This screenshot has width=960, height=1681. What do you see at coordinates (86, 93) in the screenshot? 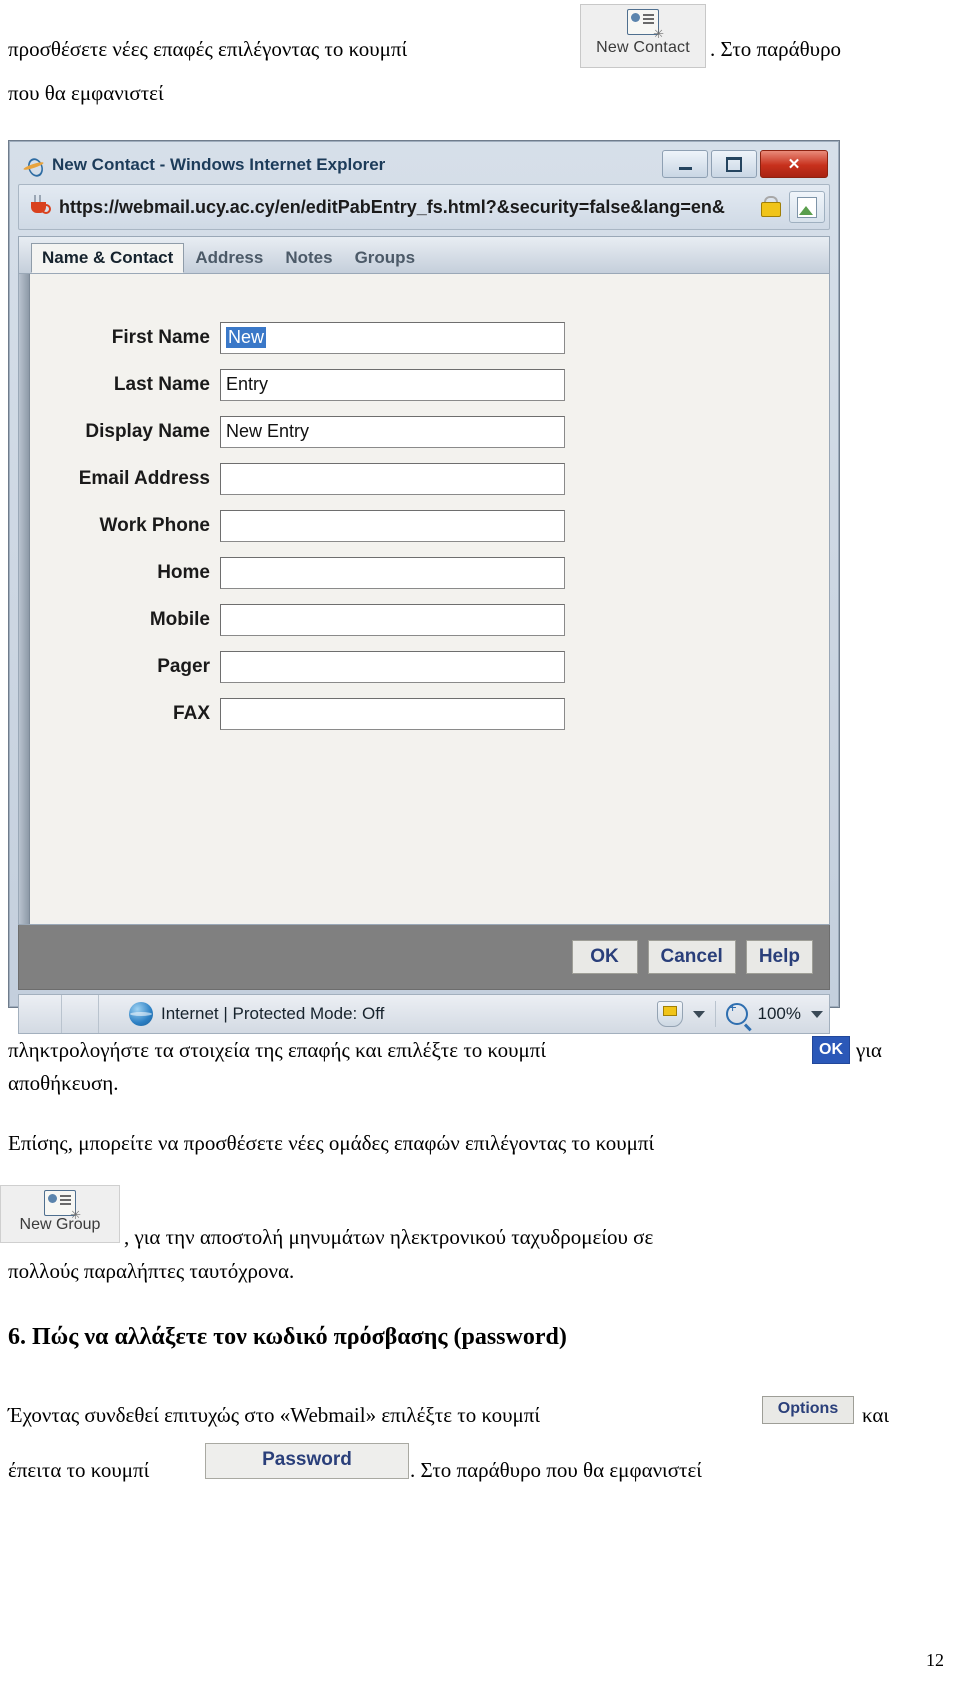
I see `intro-paragraph-line2: που θα εμφανιστεί` at bounding box center [86, 93].